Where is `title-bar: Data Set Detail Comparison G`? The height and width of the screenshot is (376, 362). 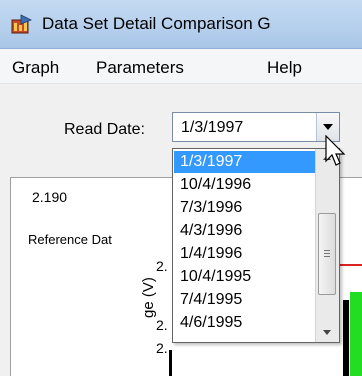 title-bar: Data Set Detail Comparison G is located at coordinates (181, 24).